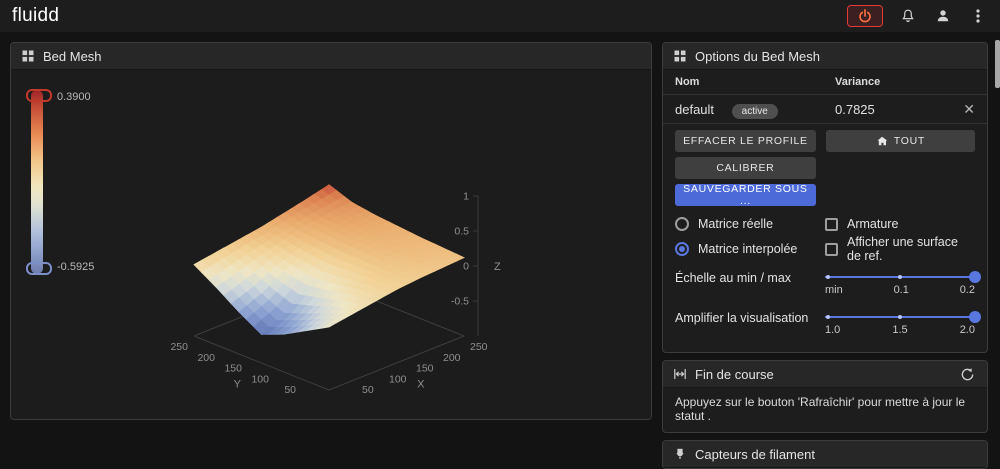 This screenshot has height=469, width=1000. I want to click on tick-label: 1.0, so click(833, 330).